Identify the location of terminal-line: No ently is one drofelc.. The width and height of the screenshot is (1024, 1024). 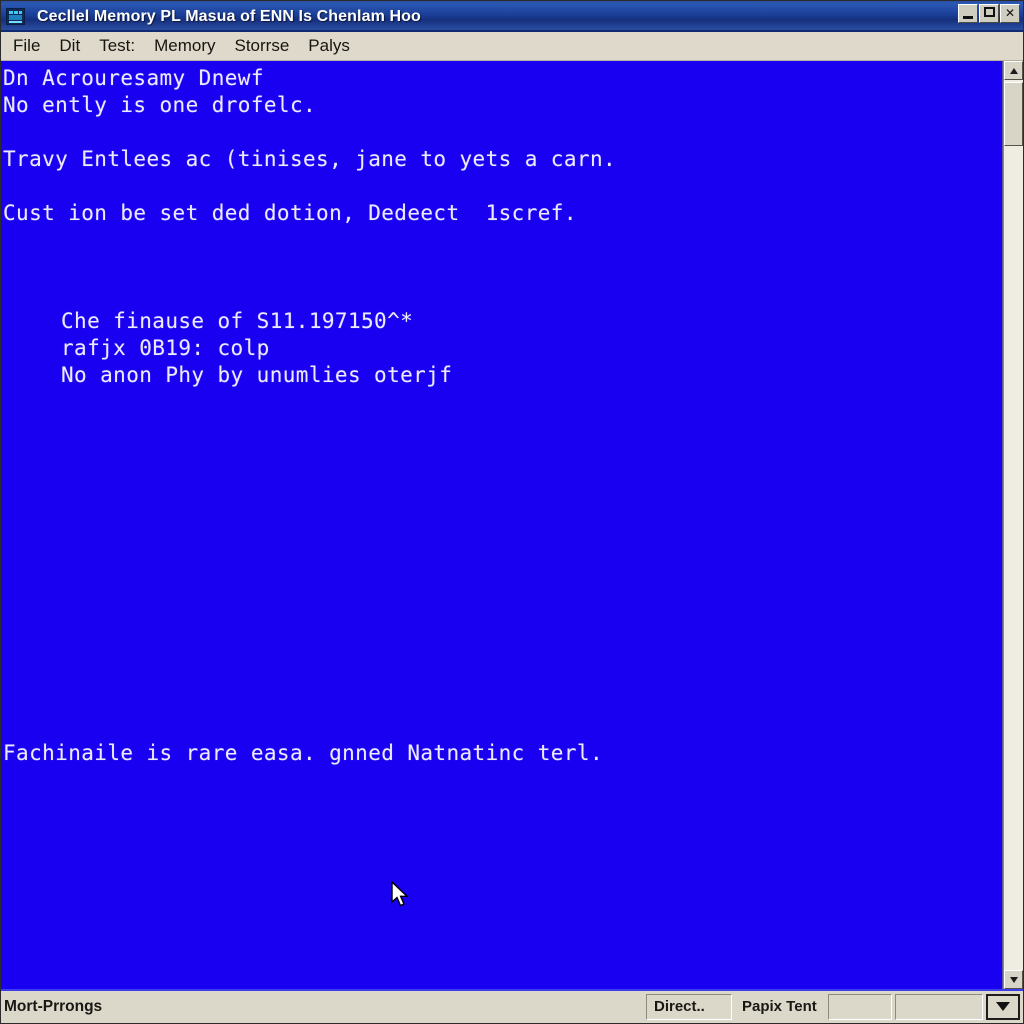
(160, 105).